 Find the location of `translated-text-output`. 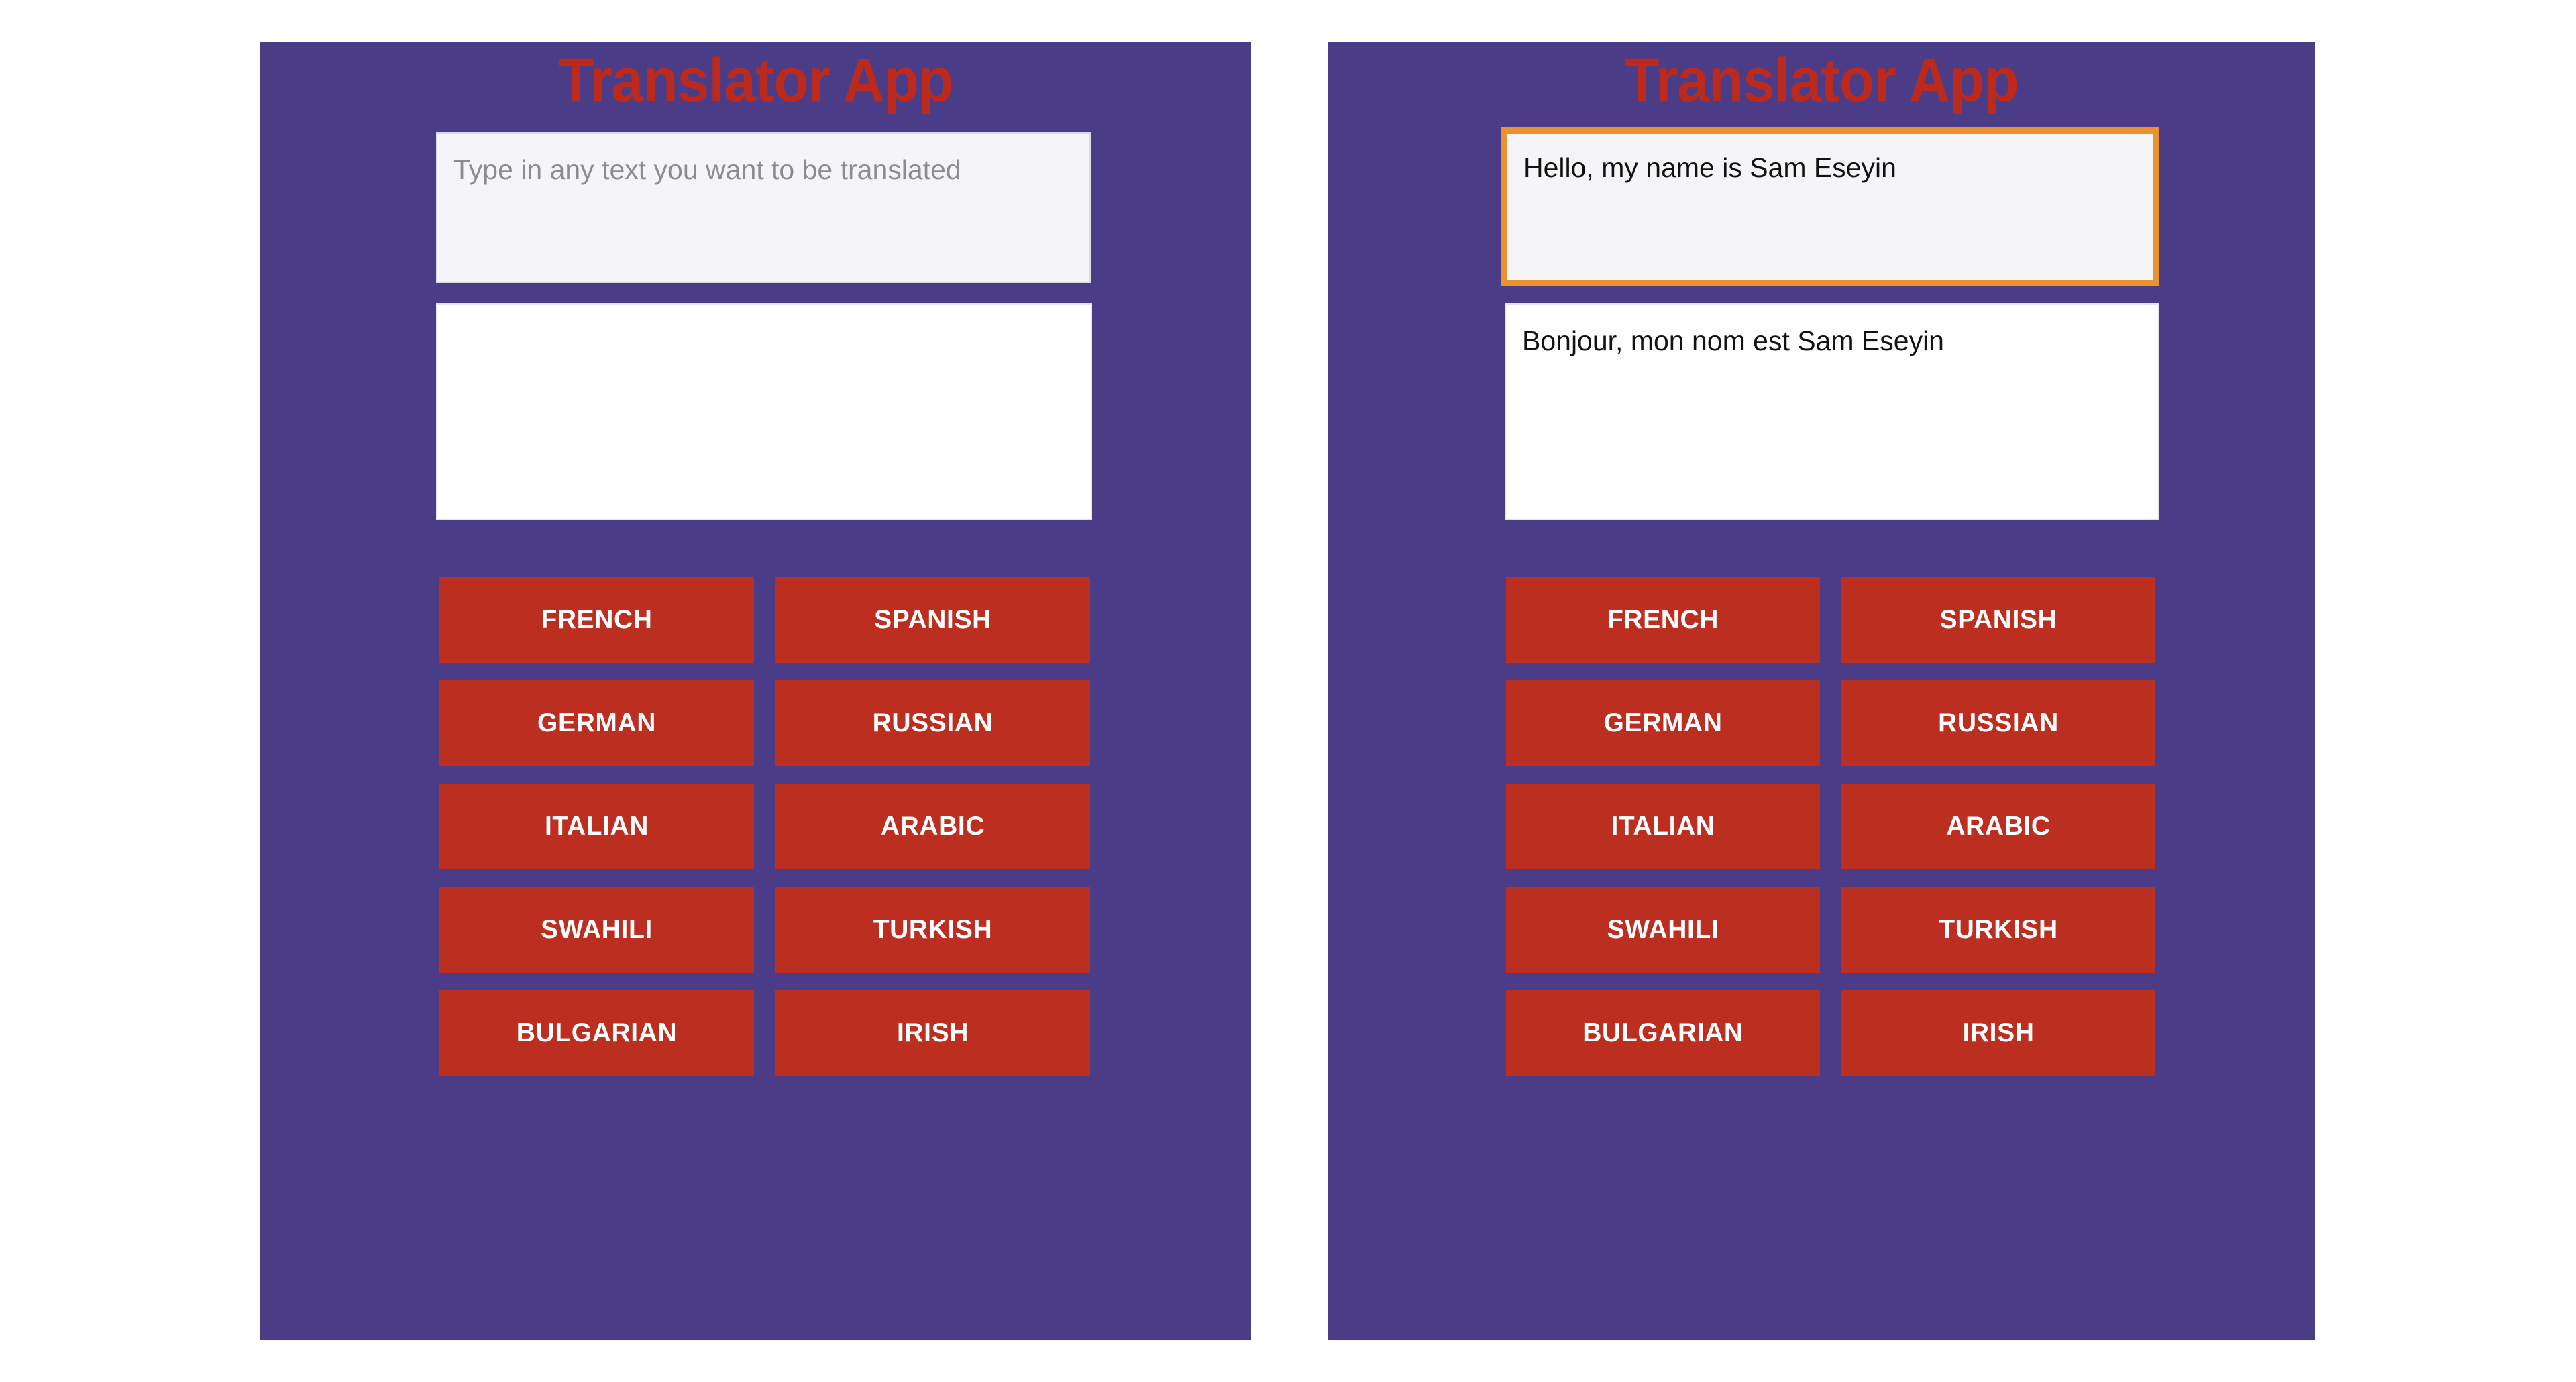

translated-text-output is located at coordinates (764, 411).